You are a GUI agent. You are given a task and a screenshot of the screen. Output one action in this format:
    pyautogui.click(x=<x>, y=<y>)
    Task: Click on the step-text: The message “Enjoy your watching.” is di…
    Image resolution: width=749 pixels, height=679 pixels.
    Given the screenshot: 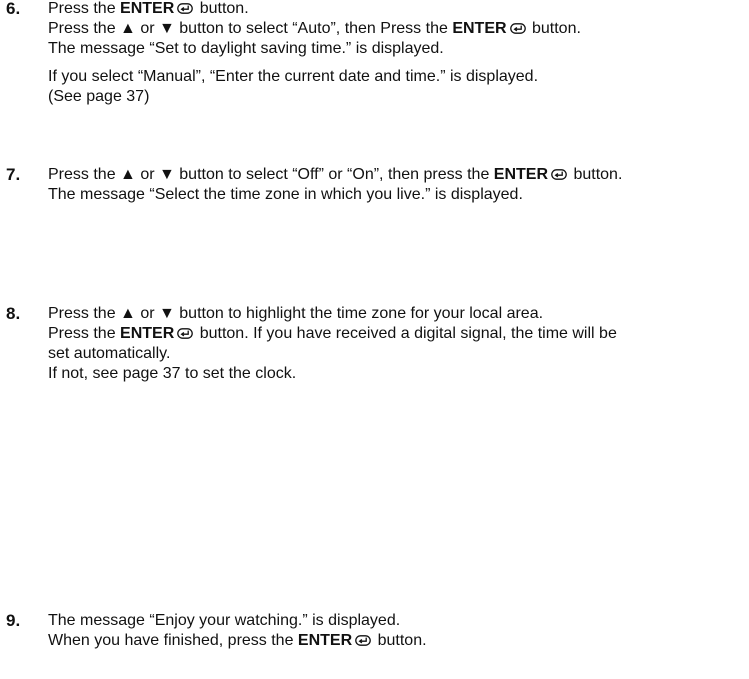 What is the action you would take?
    pyautogui.click(x=395, y=631)
    